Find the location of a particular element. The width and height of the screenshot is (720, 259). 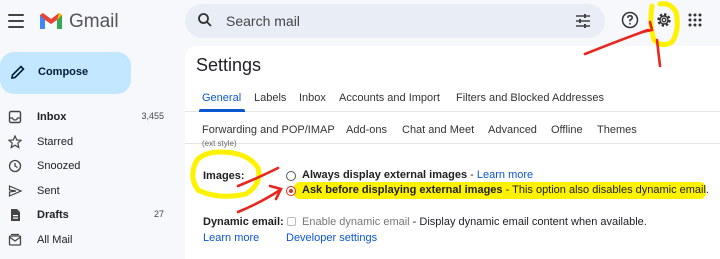

google-apps-icon is located at coordinates (695, 20).